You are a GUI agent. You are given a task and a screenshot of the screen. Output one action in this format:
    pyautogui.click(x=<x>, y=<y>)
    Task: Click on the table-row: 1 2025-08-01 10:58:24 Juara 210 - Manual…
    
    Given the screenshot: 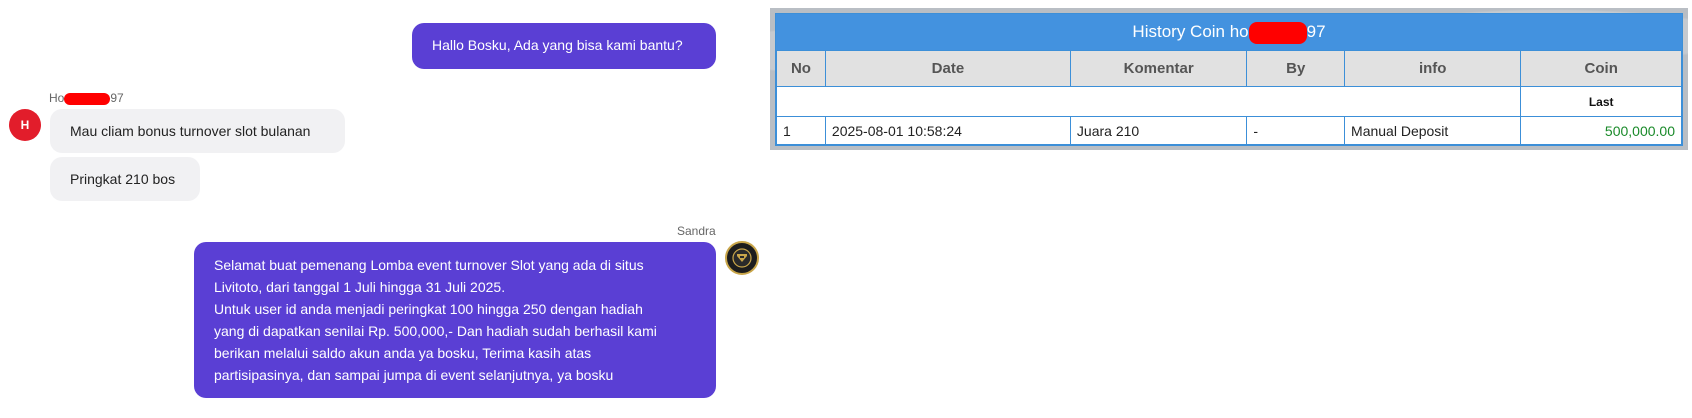 What is the action you would take?
    pyautogui.click(x=1229, y=130)
    